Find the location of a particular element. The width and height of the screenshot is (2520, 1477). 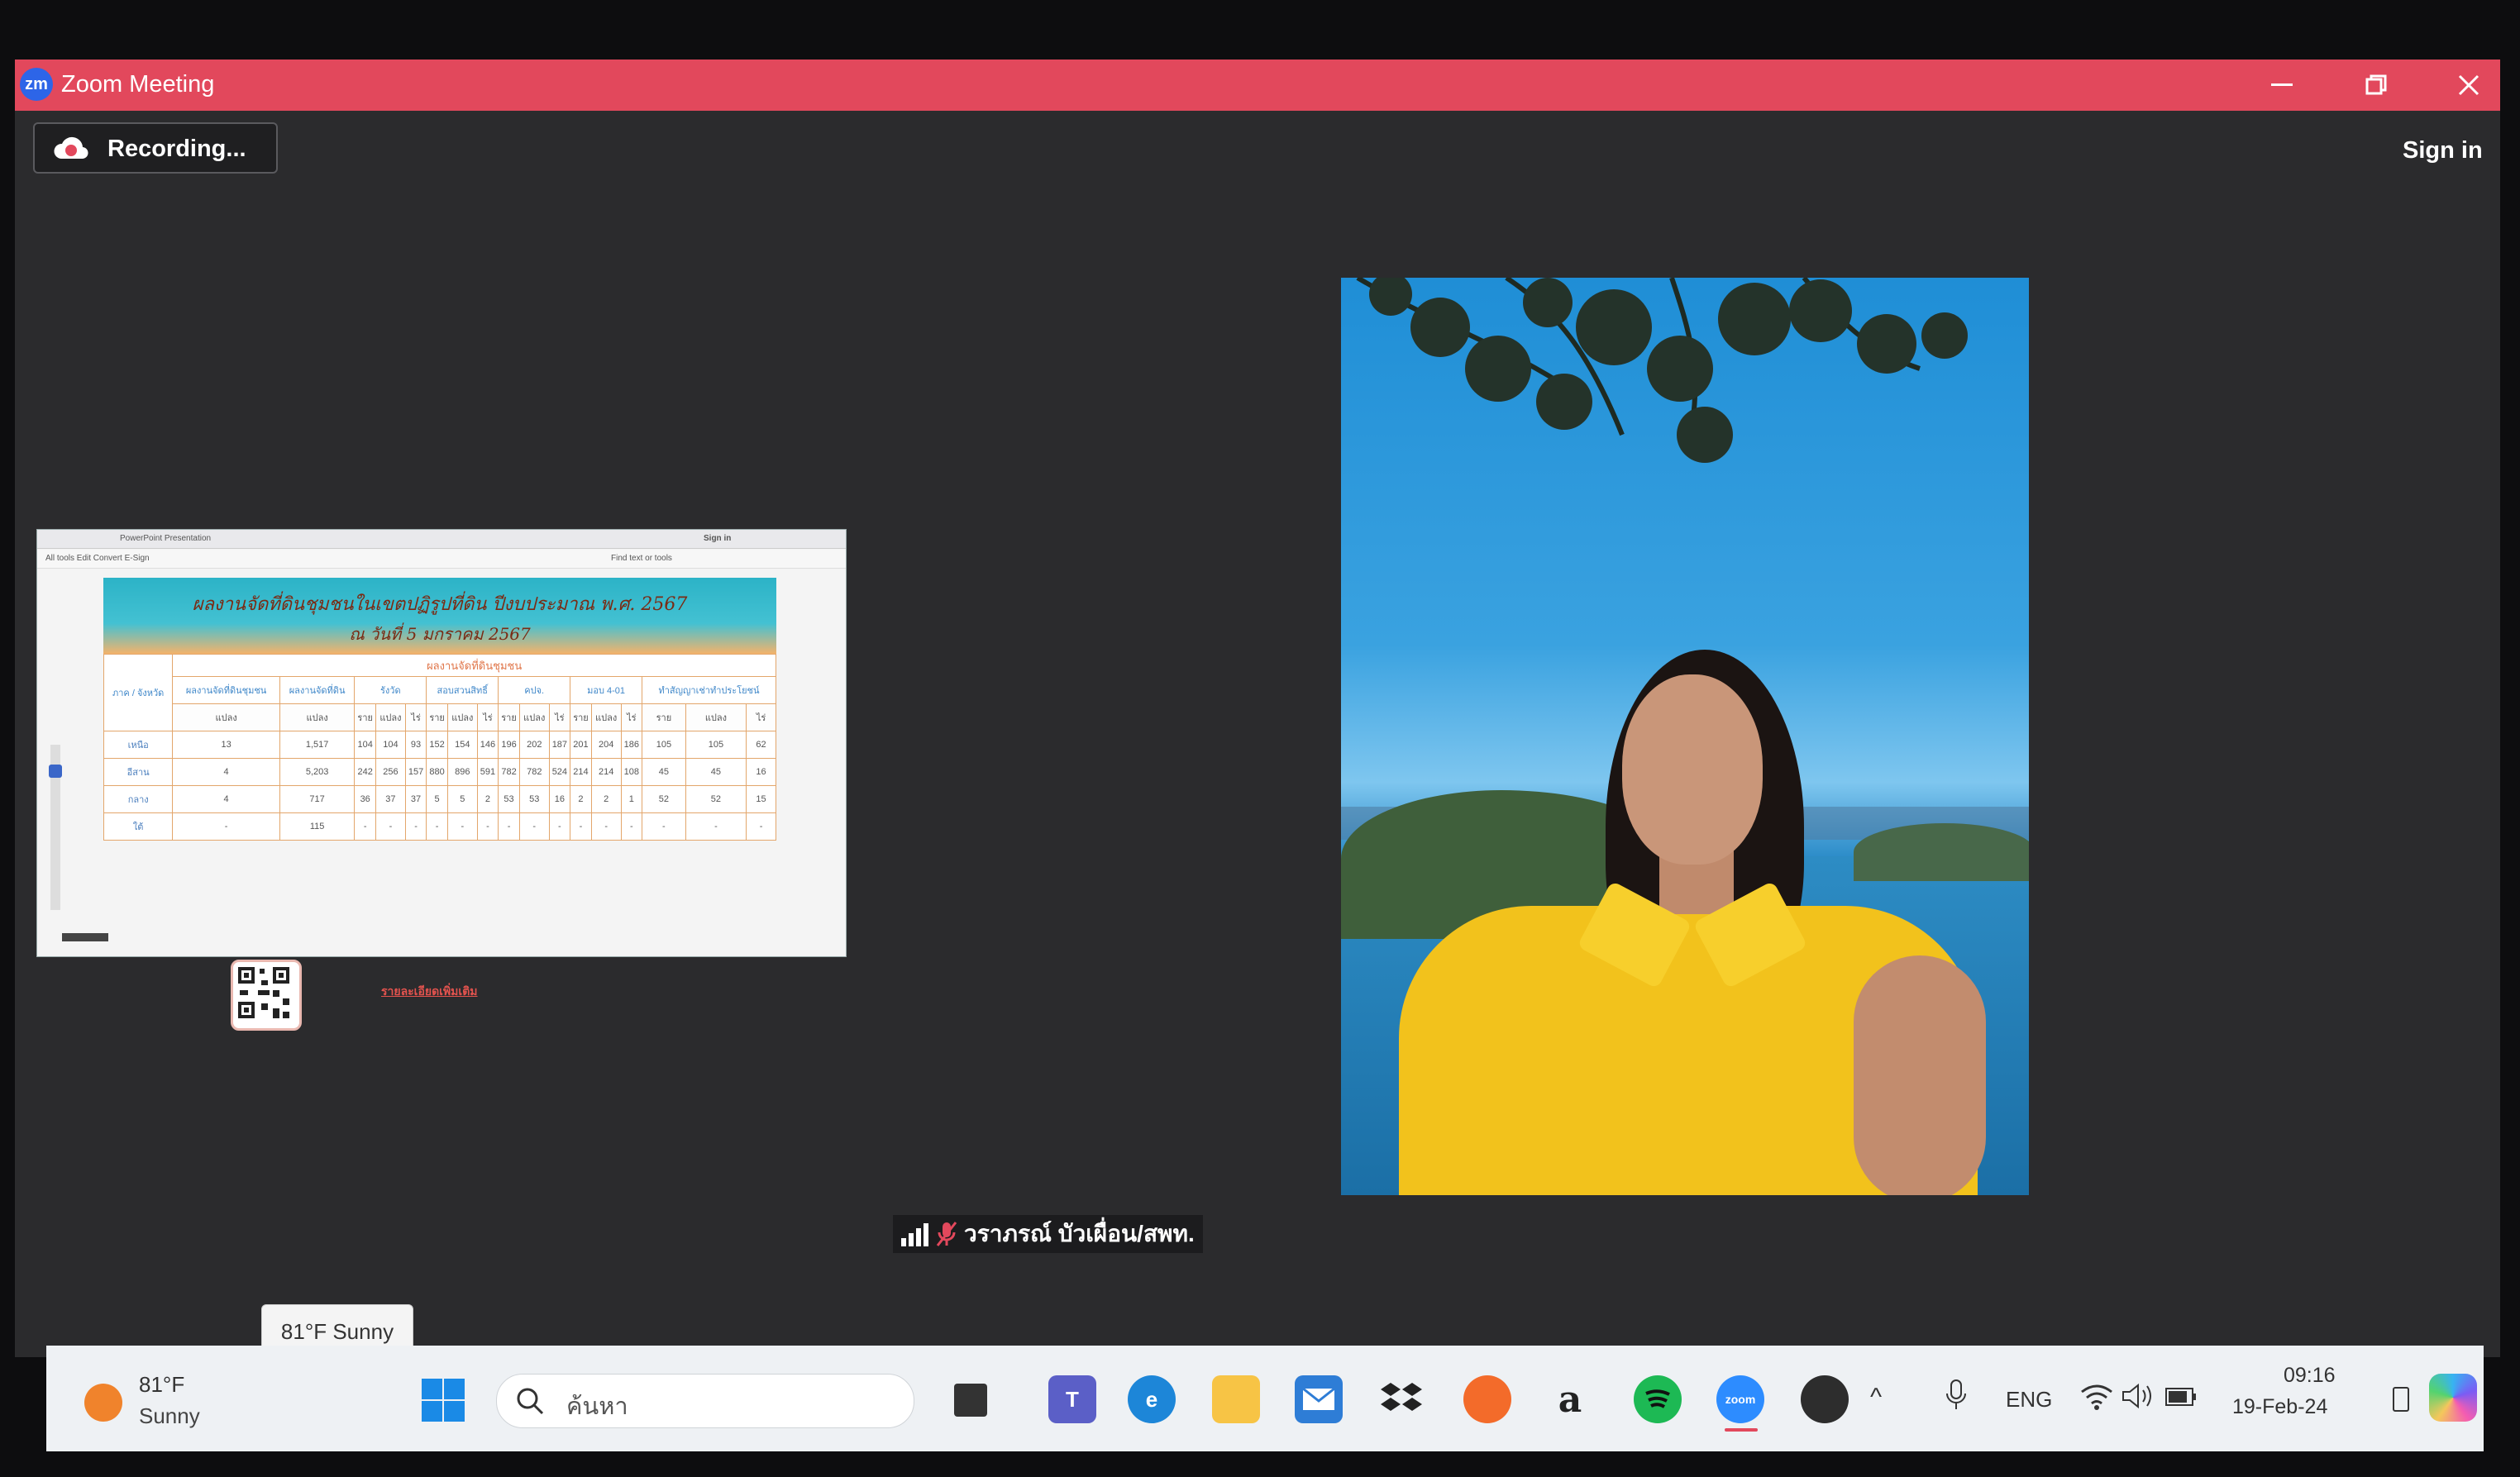

zoom-active-indicator is located at coordinates (1741, 1430).